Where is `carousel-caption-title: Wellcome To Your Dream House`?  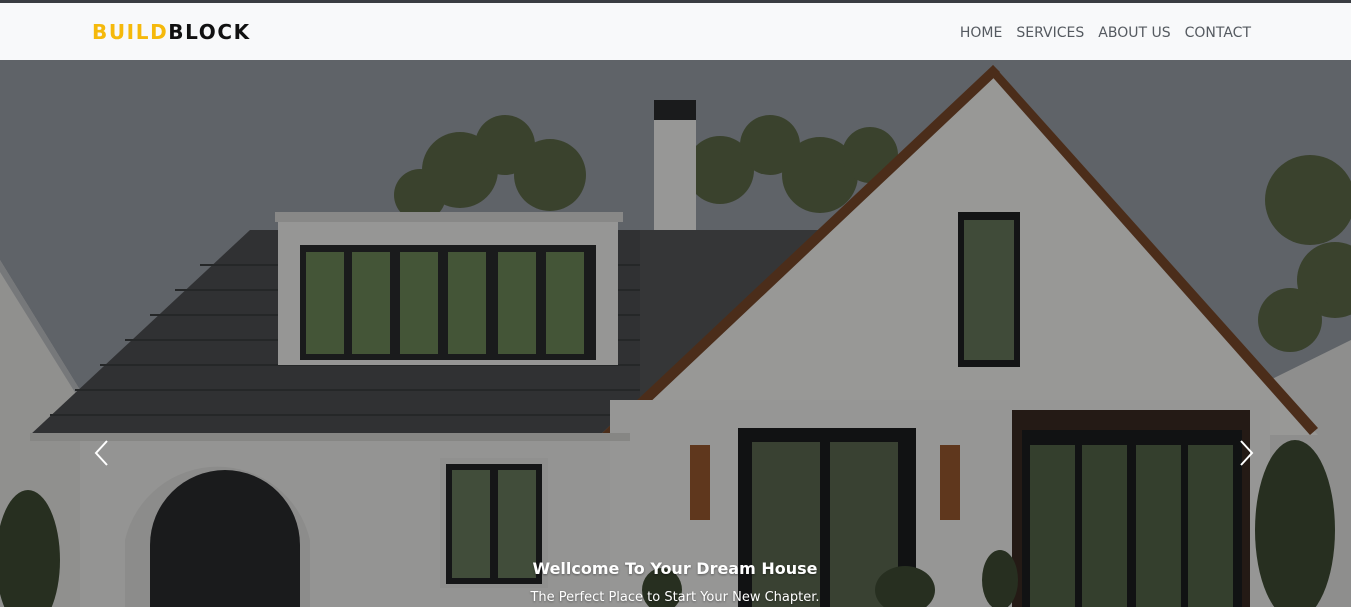
carousel-caption-title: Wellcome To Your Dream House is located at coordinates (675, 568).